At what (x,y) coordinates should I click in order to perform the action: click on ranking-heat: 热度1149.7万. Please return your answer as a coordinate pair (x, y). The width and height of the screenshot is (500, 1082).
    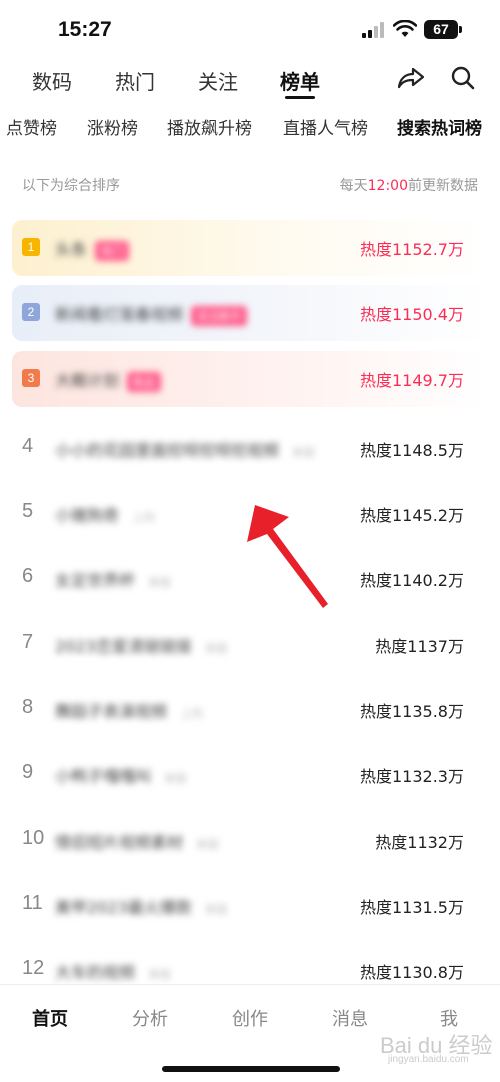
    Looking at the image, I should click on (412, 380).